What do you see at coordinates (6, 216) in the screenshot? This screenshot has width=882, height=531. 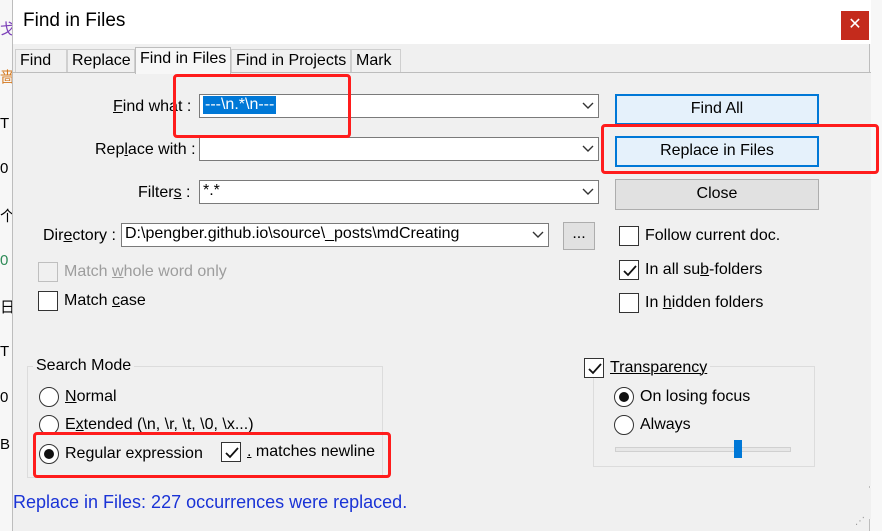 I see `bg-glyph: 个` at bounding box center [6, 216].